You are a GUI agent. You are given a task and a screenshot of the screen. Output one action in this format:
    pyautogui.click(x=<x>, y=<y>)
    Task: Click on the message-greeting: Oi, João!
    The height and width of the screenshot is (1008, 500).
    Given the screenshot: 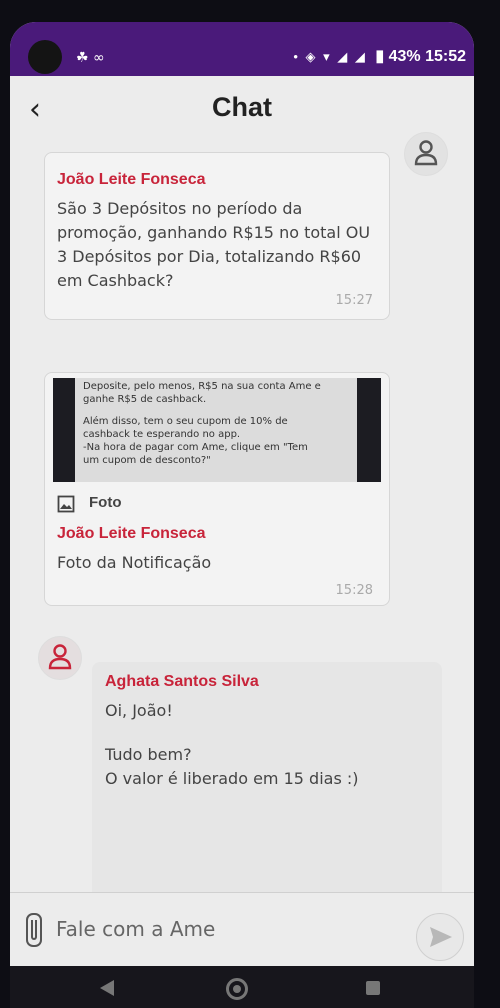 What is the action you would take?
    pyautogui.click(x=139, y=710)
    